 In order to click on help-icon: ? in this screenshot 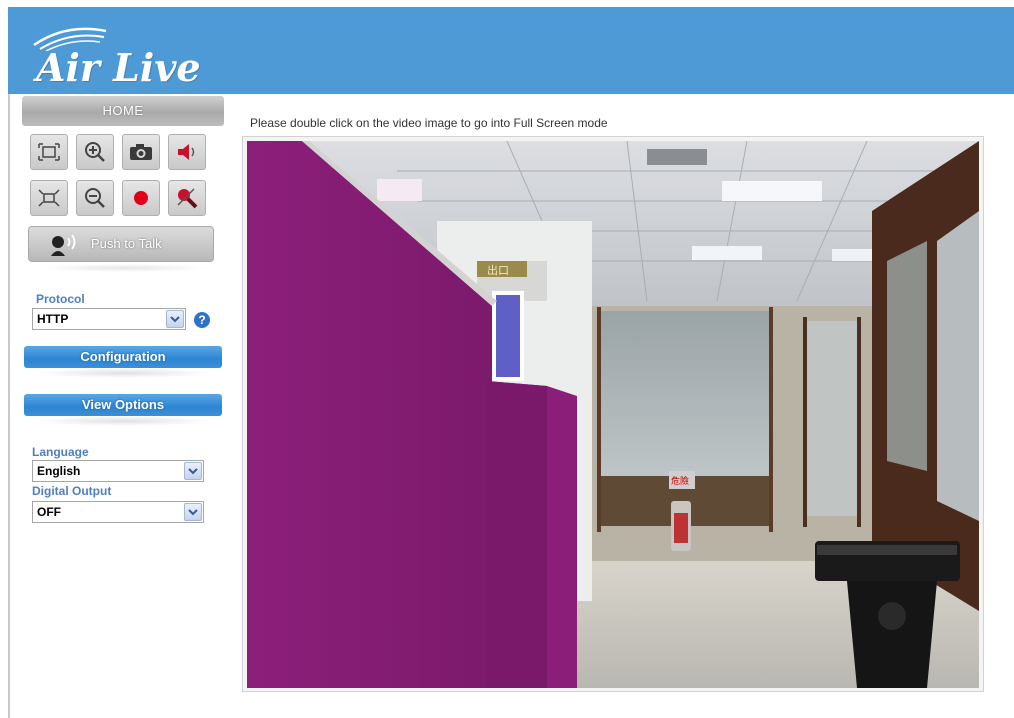, I will do `click(202, 320)`.